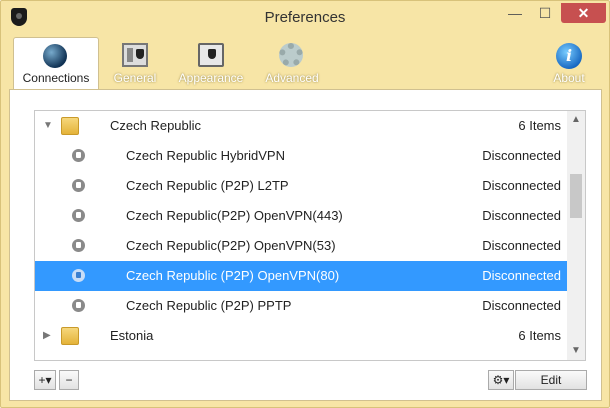 This screenshot has width=610, height=408. I want to click on title-bar: Preferences — ☐ ✕, so click(305, 17).